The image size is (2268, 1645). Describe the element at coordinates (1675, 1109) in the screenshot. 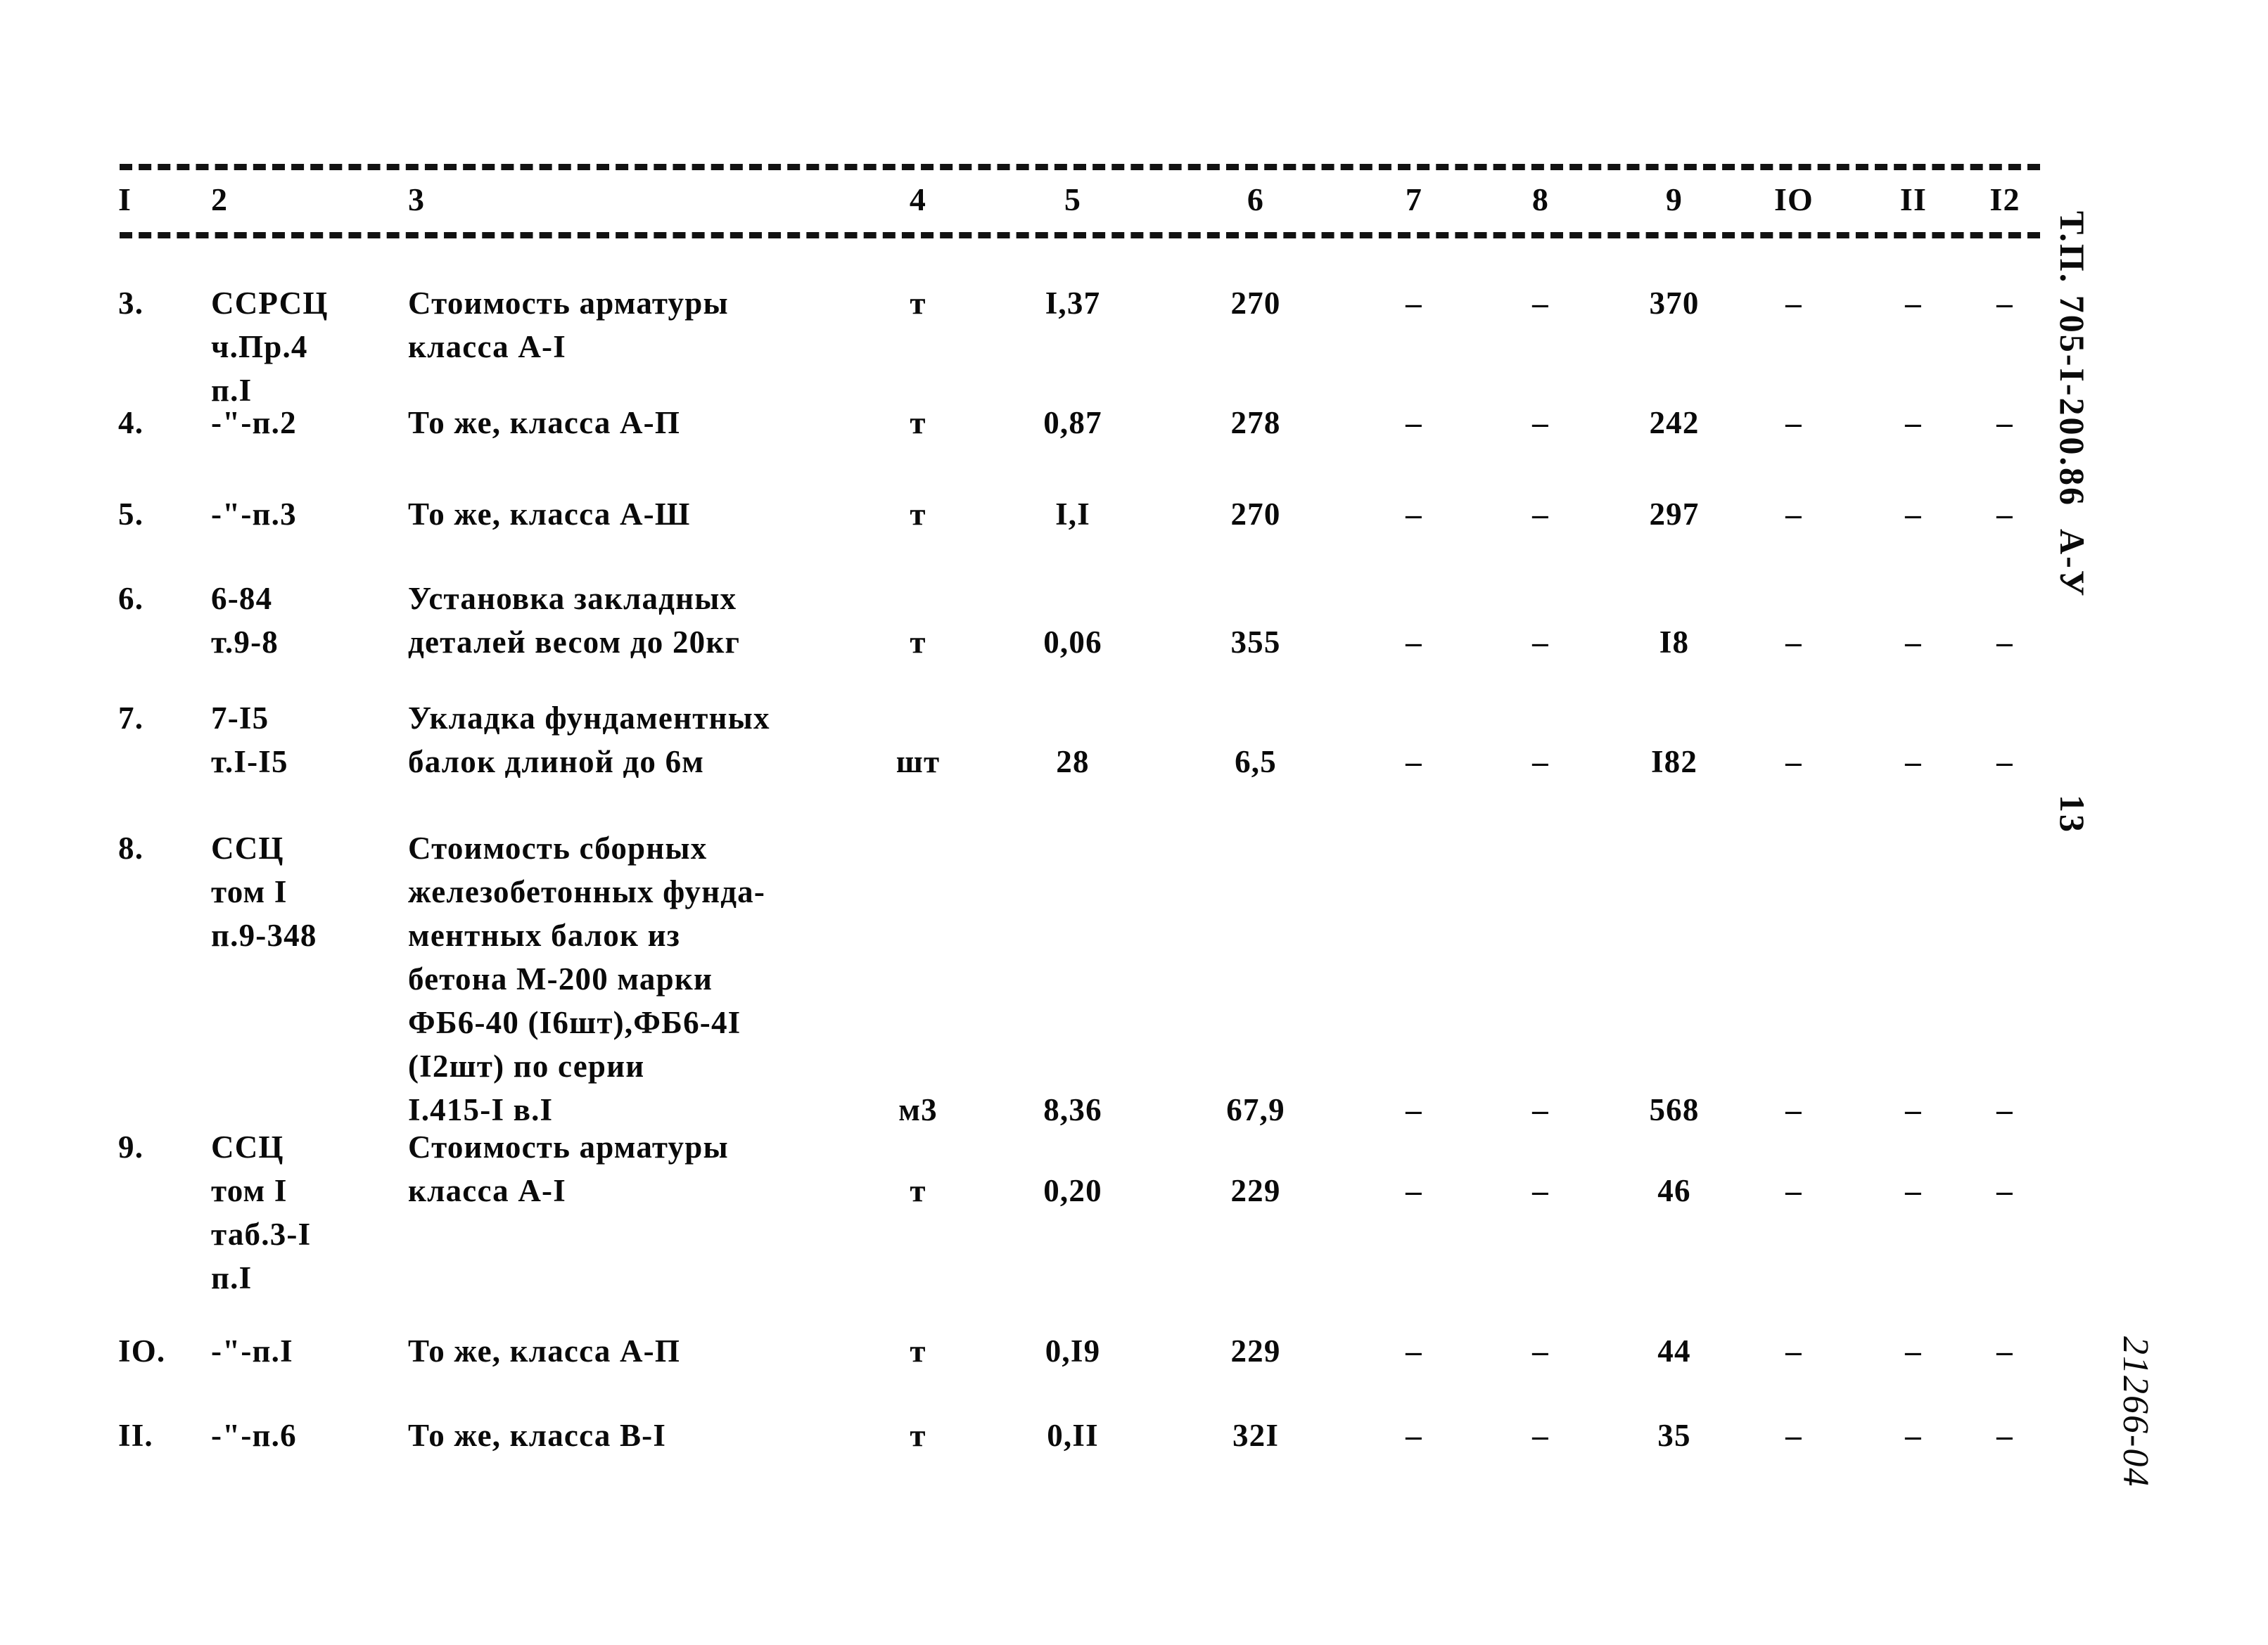

I see `row-total: 568` at that location.